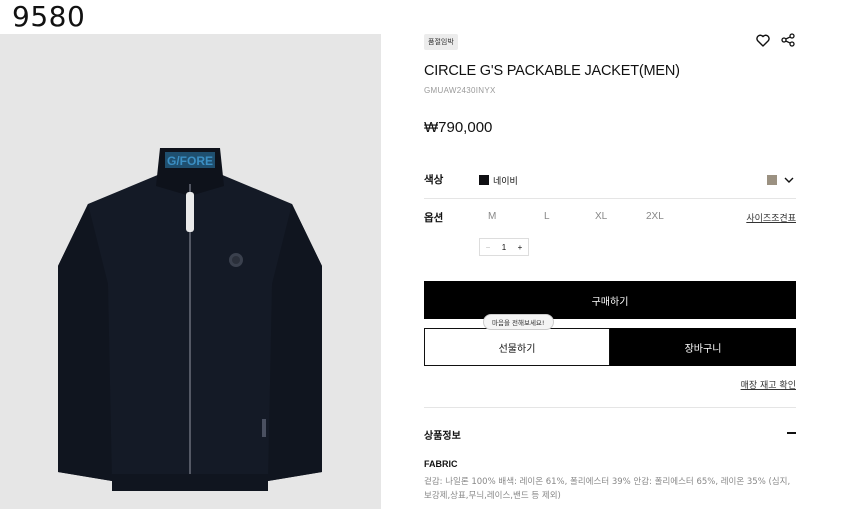 This screenshot has height=509, width=860. I want to click on product-price: ₩790,000, so click(458, 127).